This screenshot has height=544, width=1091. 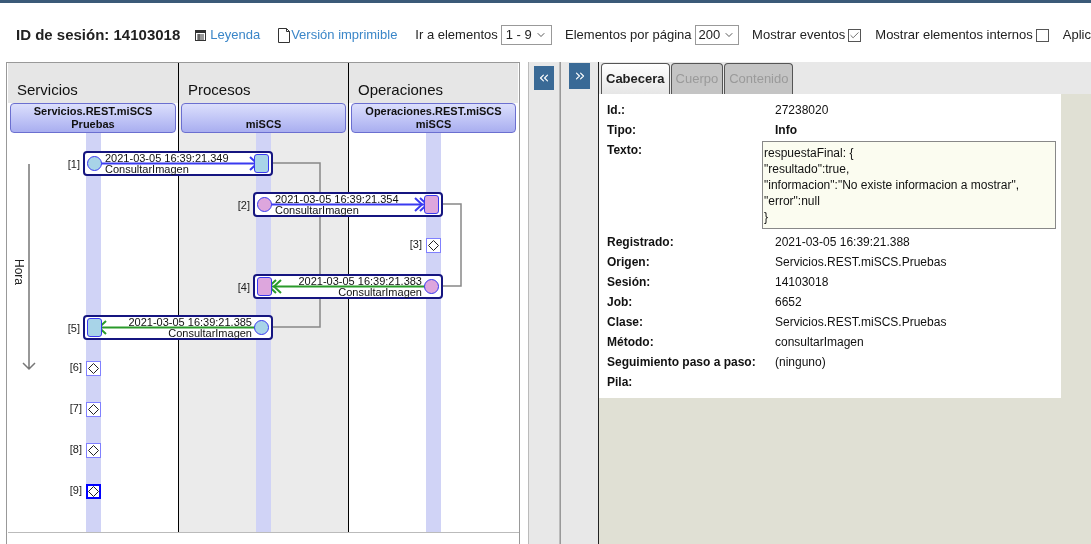 What do you see at coordinates (73, 328) in the screenshot?
I see `message-index: [5]` at bounding box center [73, 328].